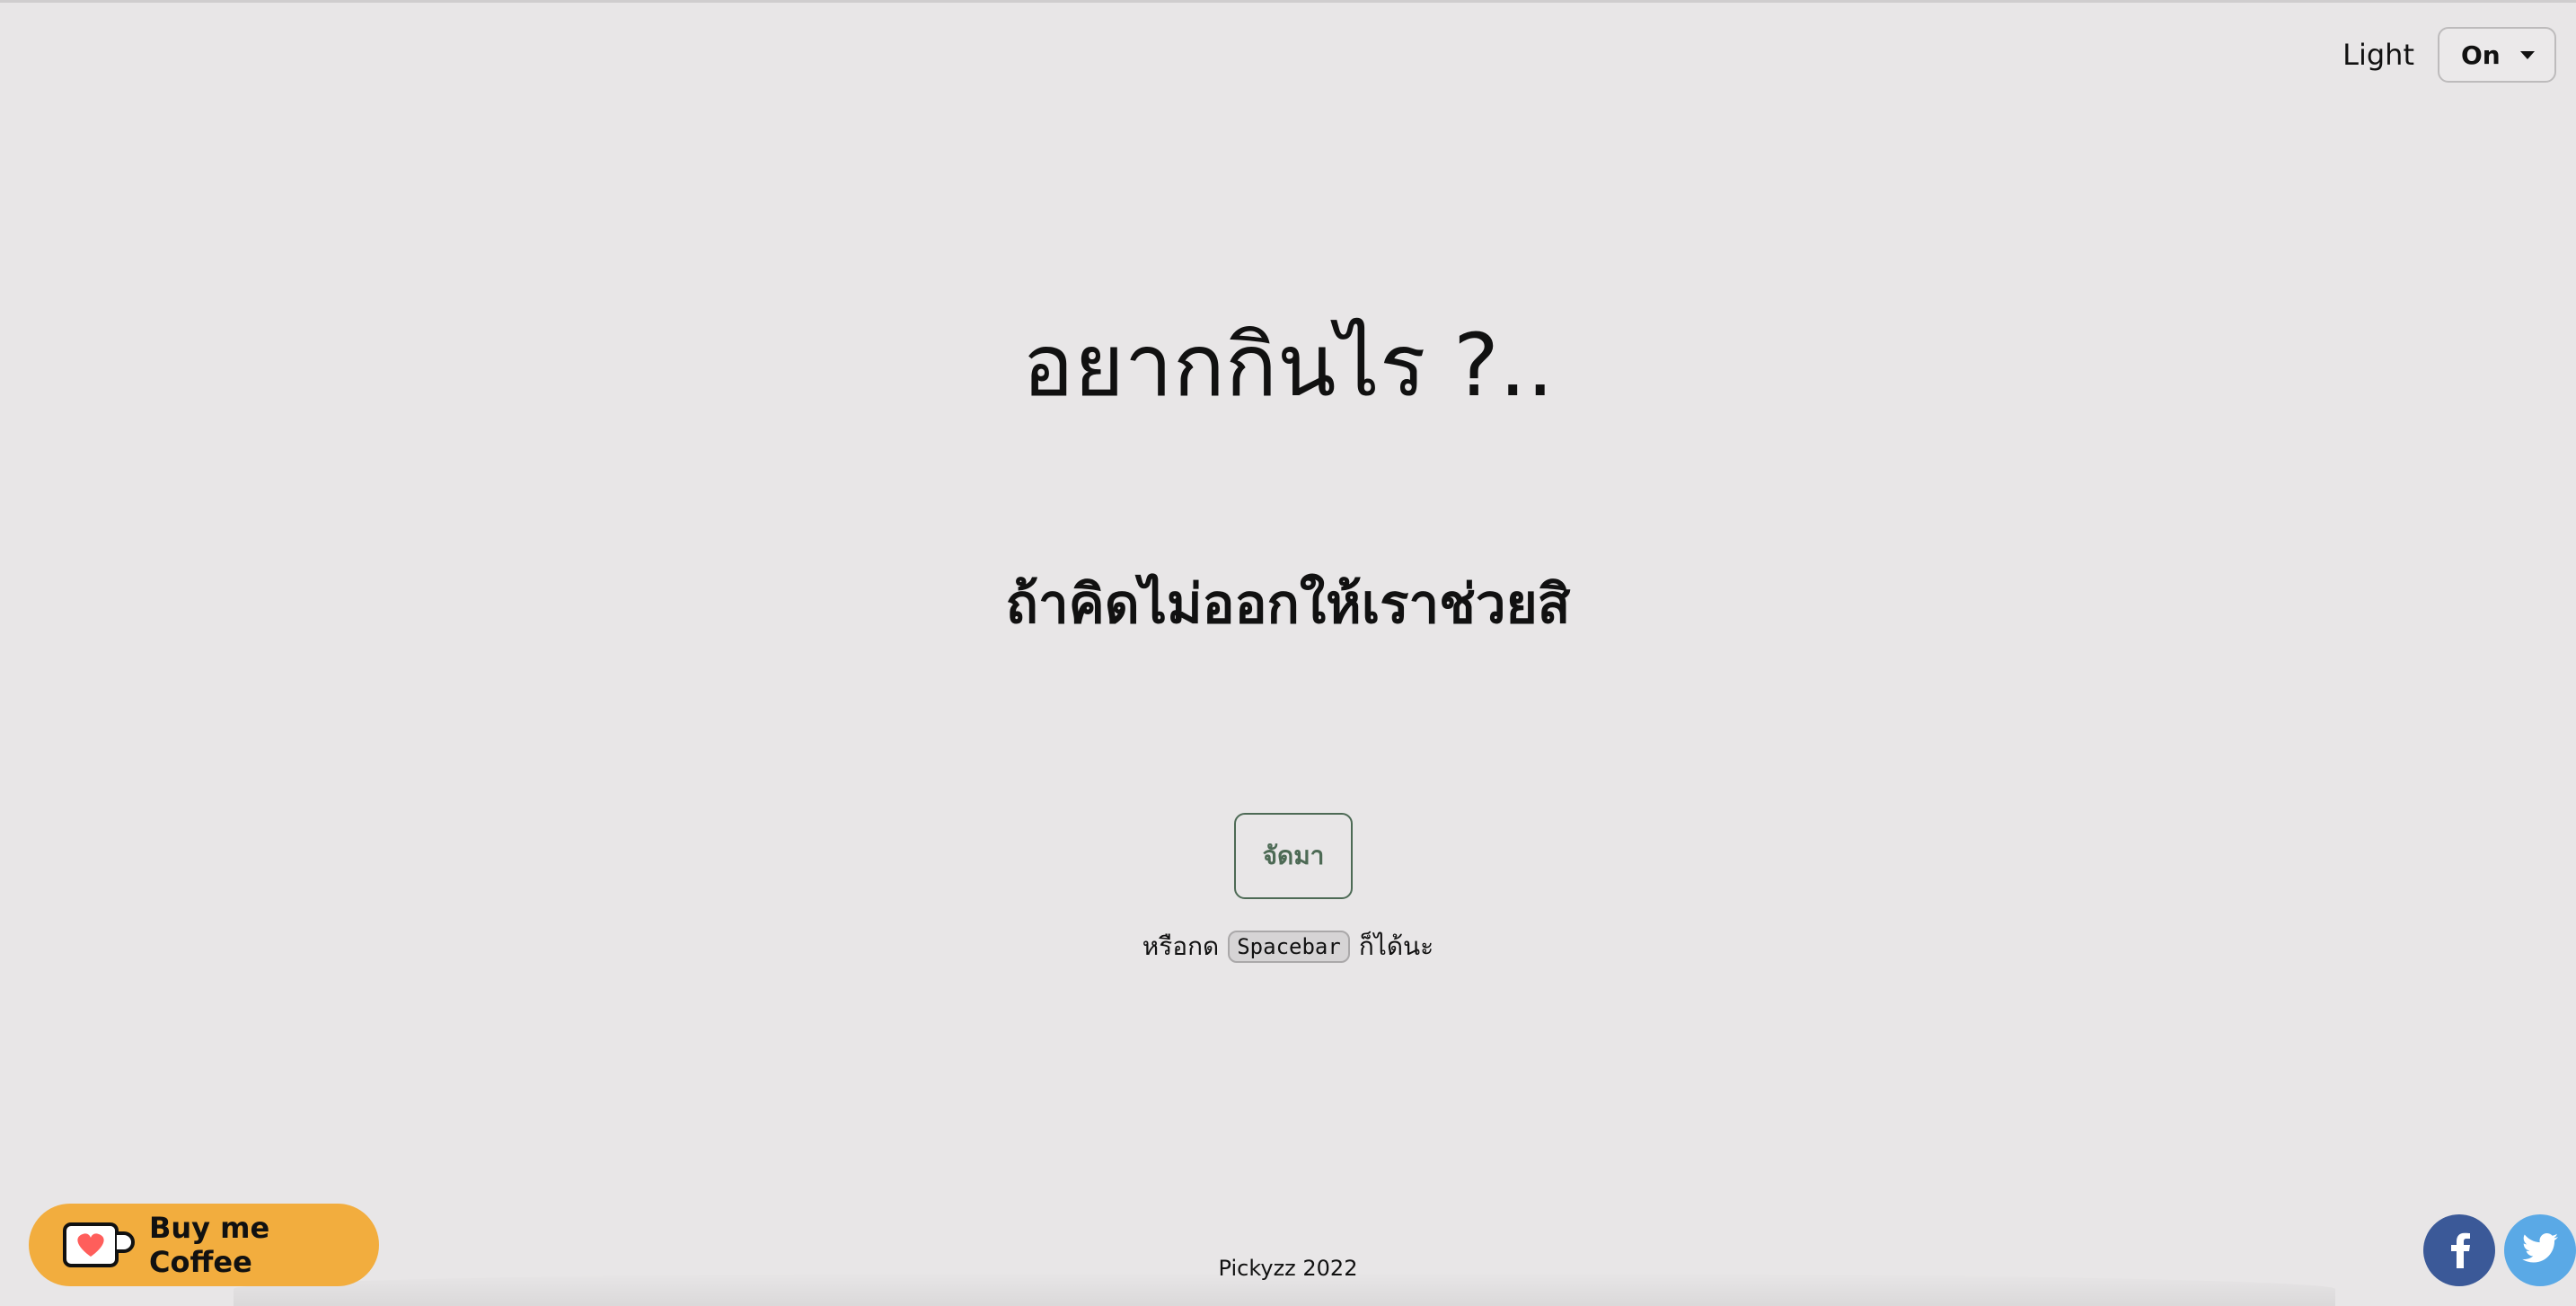 The width and height of the screenshot is (2576, 1306). I want to click on twitter-icon, so click(2540, 1250).